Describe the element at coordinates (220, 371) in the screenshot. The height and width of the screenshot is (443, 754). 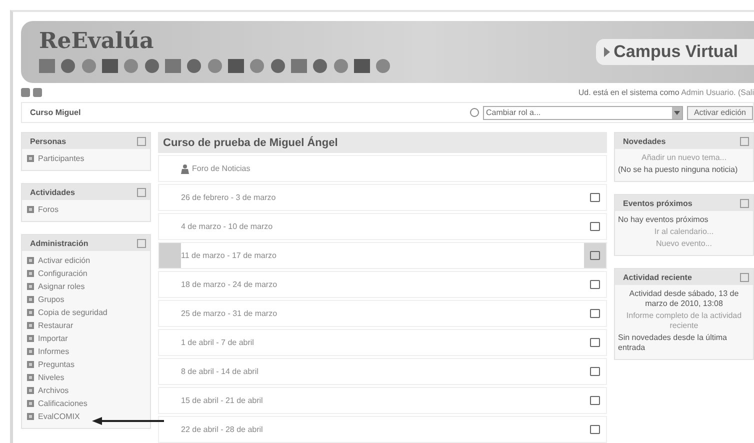
I see `section-label: 8 de abril - 14 de abril` at that location.